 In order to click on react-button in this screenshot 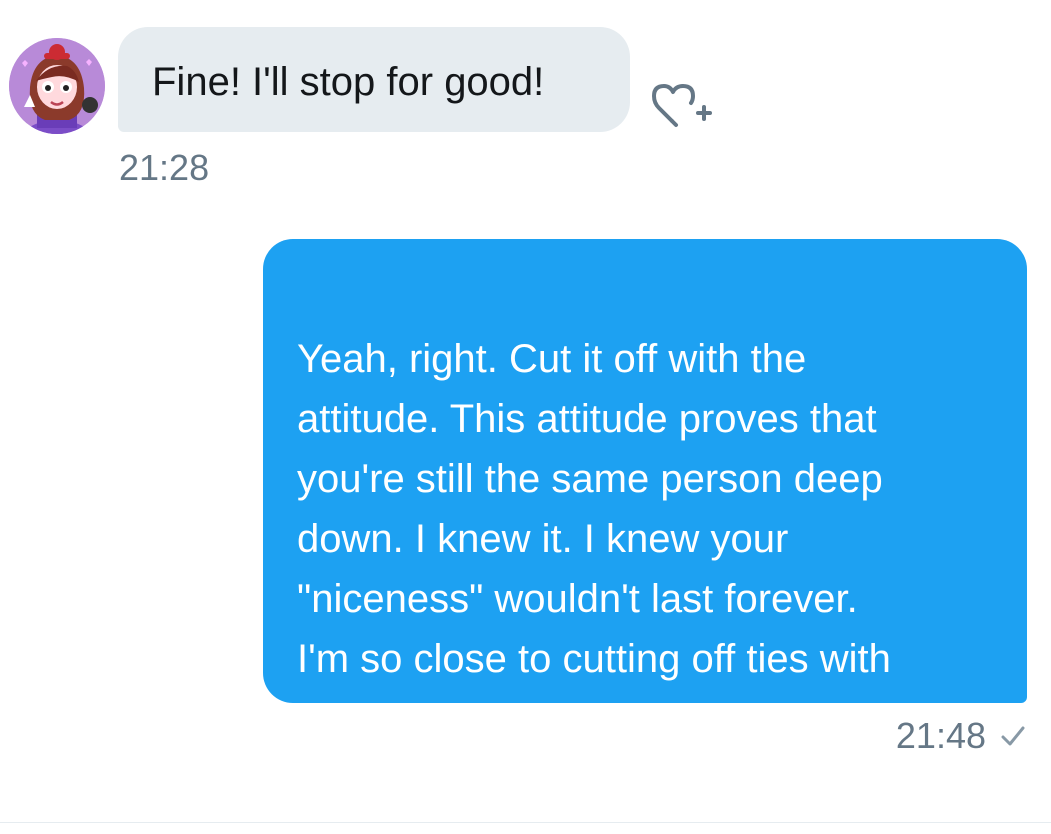, I will do `click(684, 105)`.